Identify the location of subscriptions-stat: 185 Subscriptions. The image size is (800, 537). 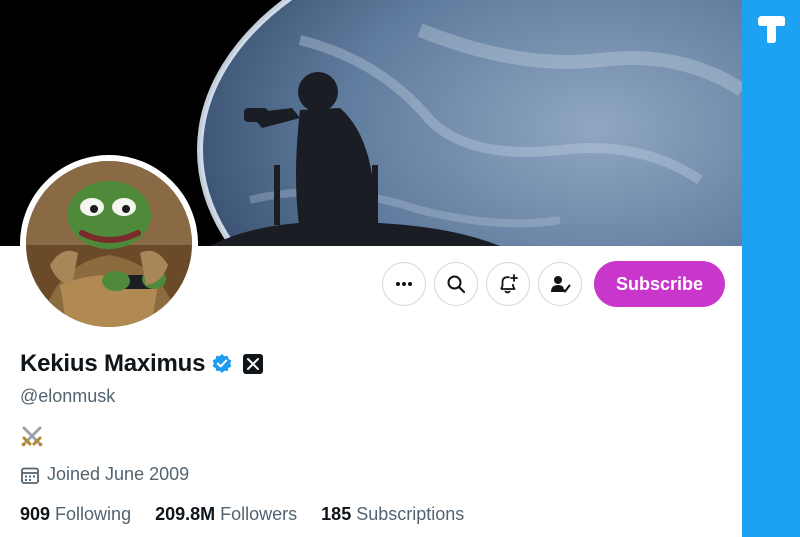
(392, 514).